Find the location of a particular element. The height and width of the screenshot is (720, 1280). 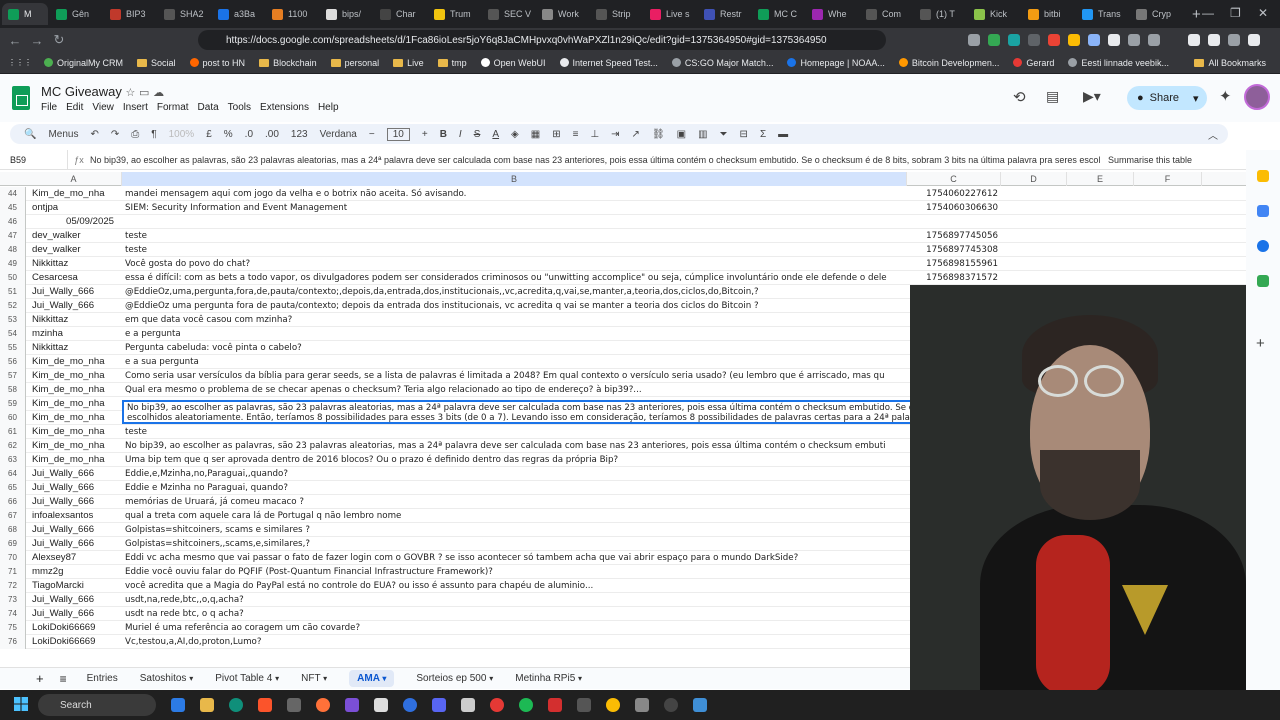

row-number: 55 is located at coordinates (13, 348).